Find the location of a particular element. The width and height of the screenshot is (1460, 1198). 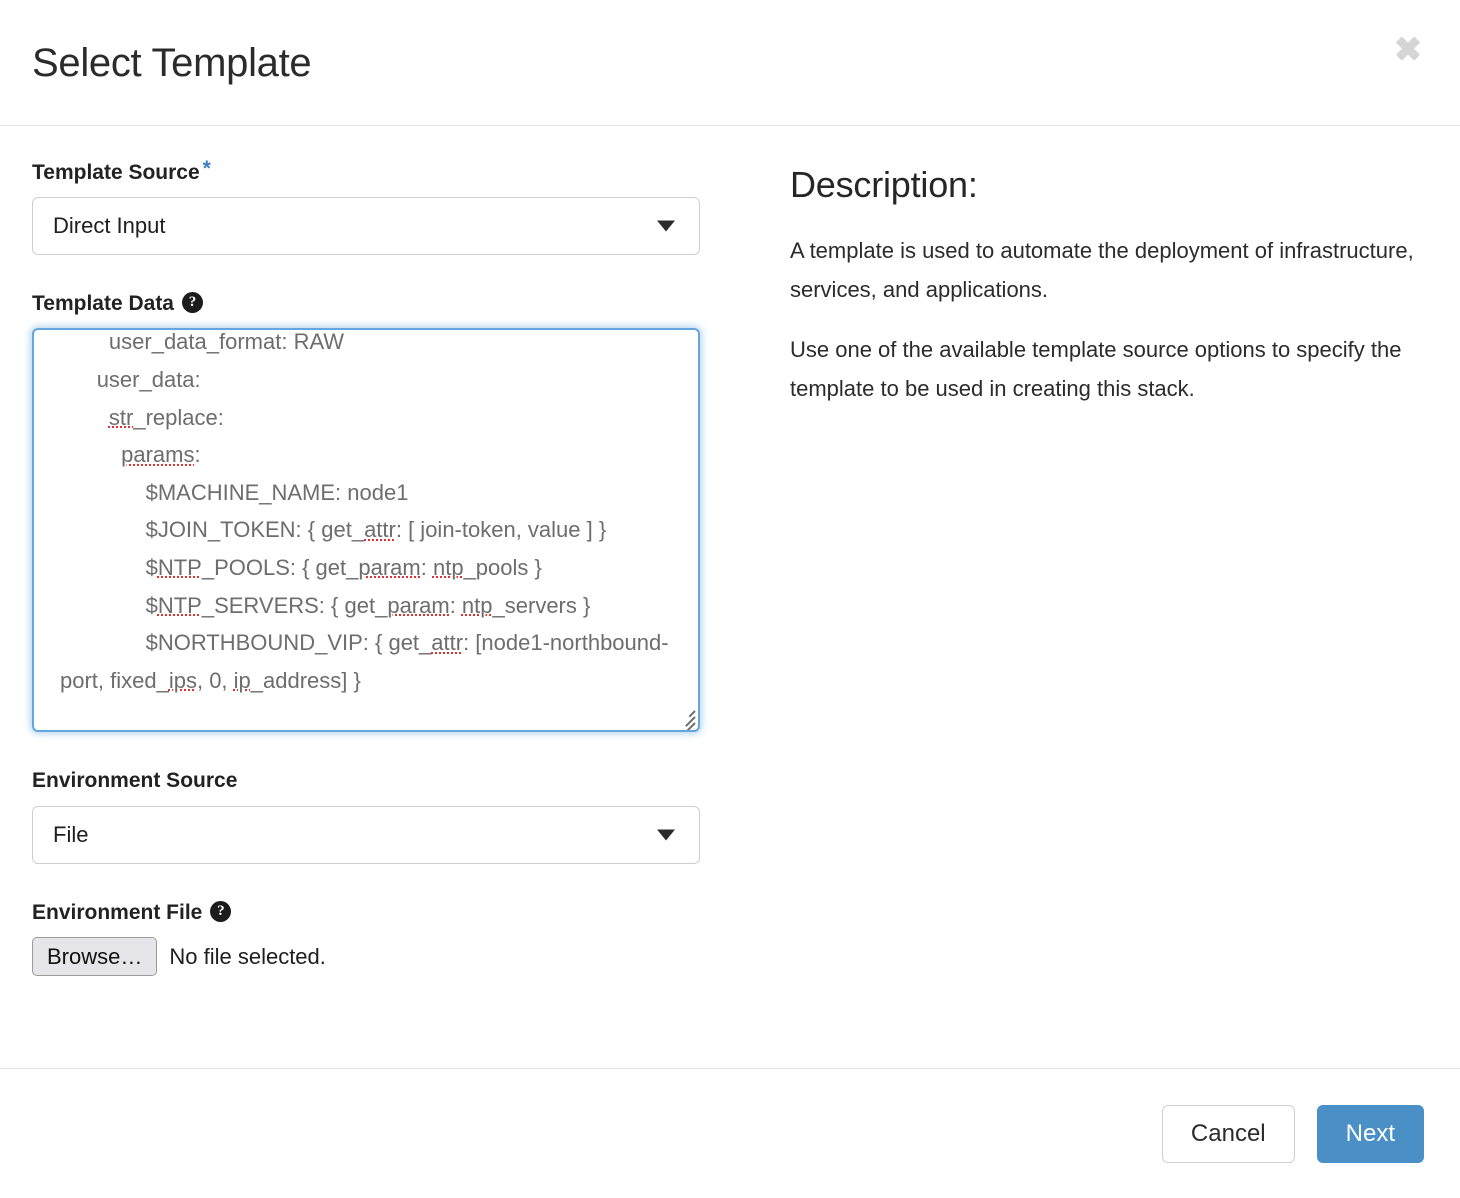

environment-source-label: Environment Source is located at coordinates (382, 780).